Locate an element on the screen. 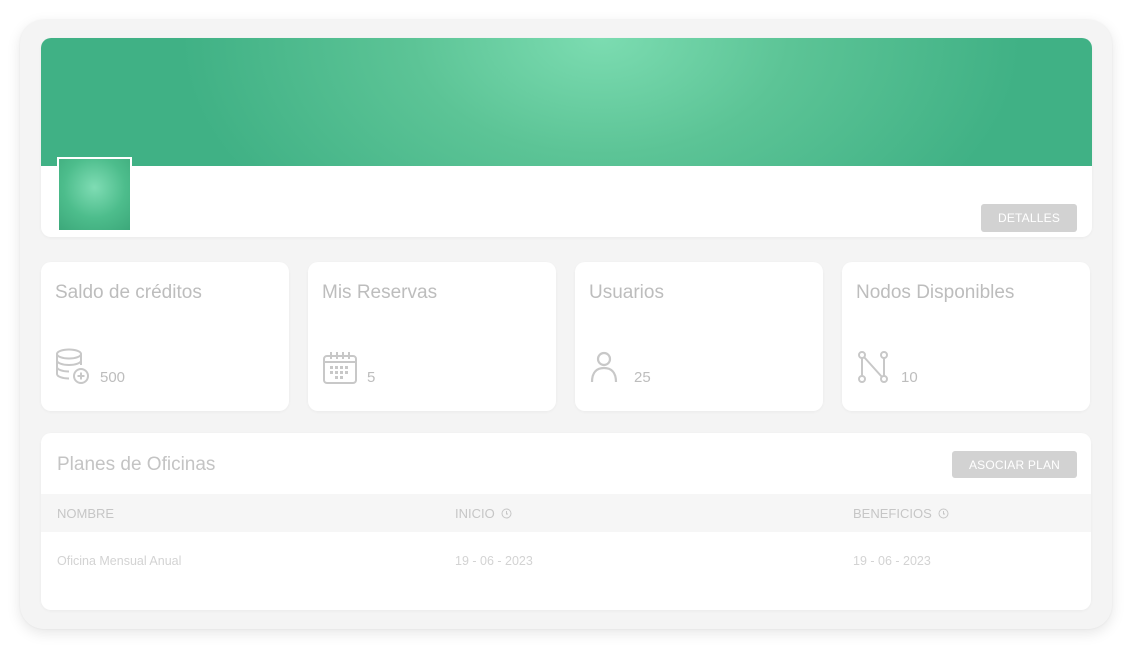 The image size is (1140, 658). coins-stack-plus-icon is located at coordinates (72, 366).